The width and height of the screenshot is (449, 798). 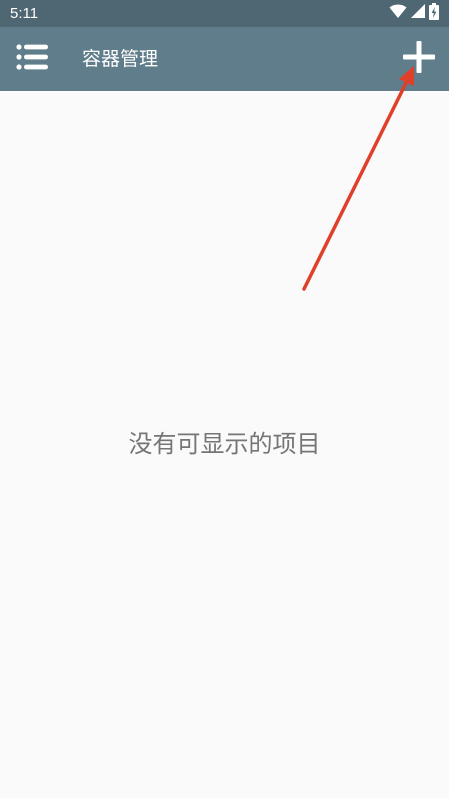 I want to click on add-container-button, so click(x=419, y=59).